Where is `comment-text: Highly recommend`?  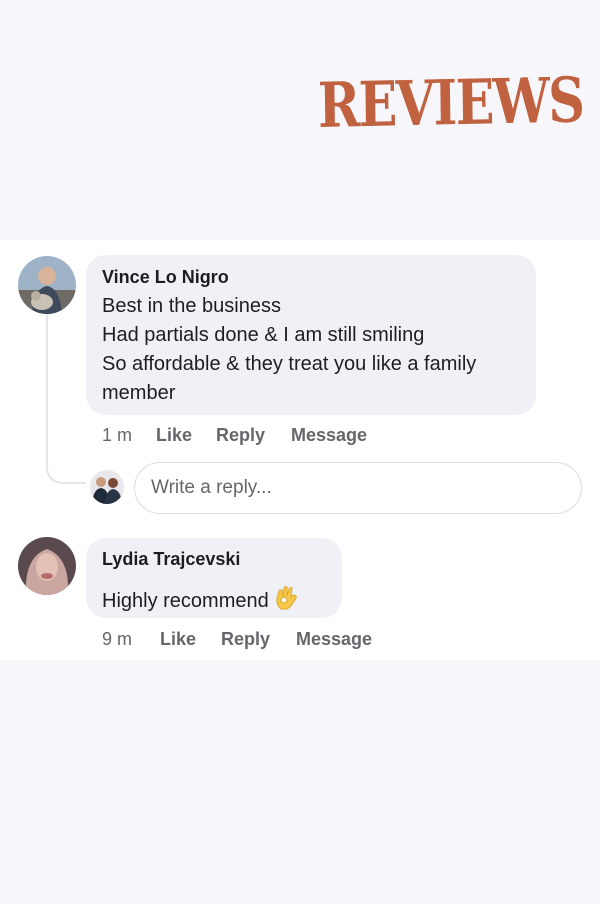 comment-text: Highly recommend is located at coordinates (185, 601).